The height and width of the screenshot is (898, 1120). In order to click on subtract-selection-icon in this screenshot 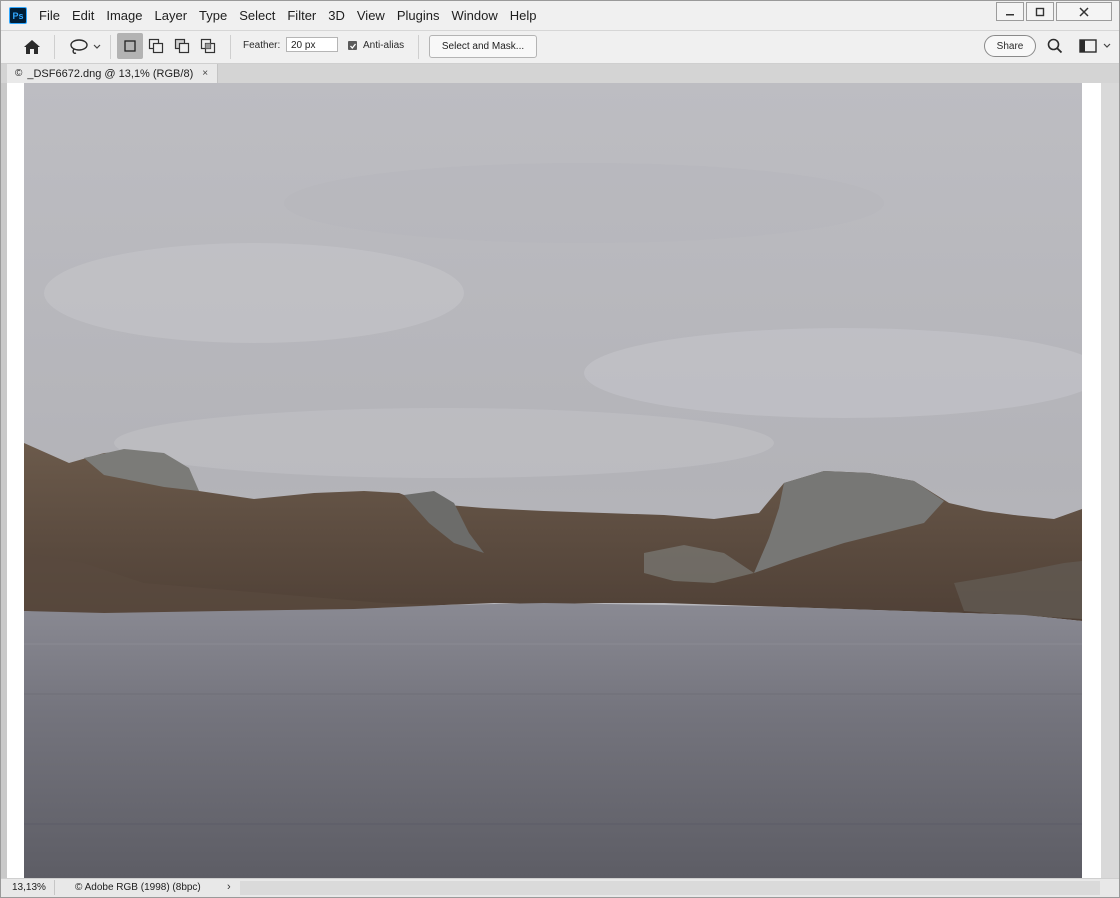, I will do `click(182, 46)`.